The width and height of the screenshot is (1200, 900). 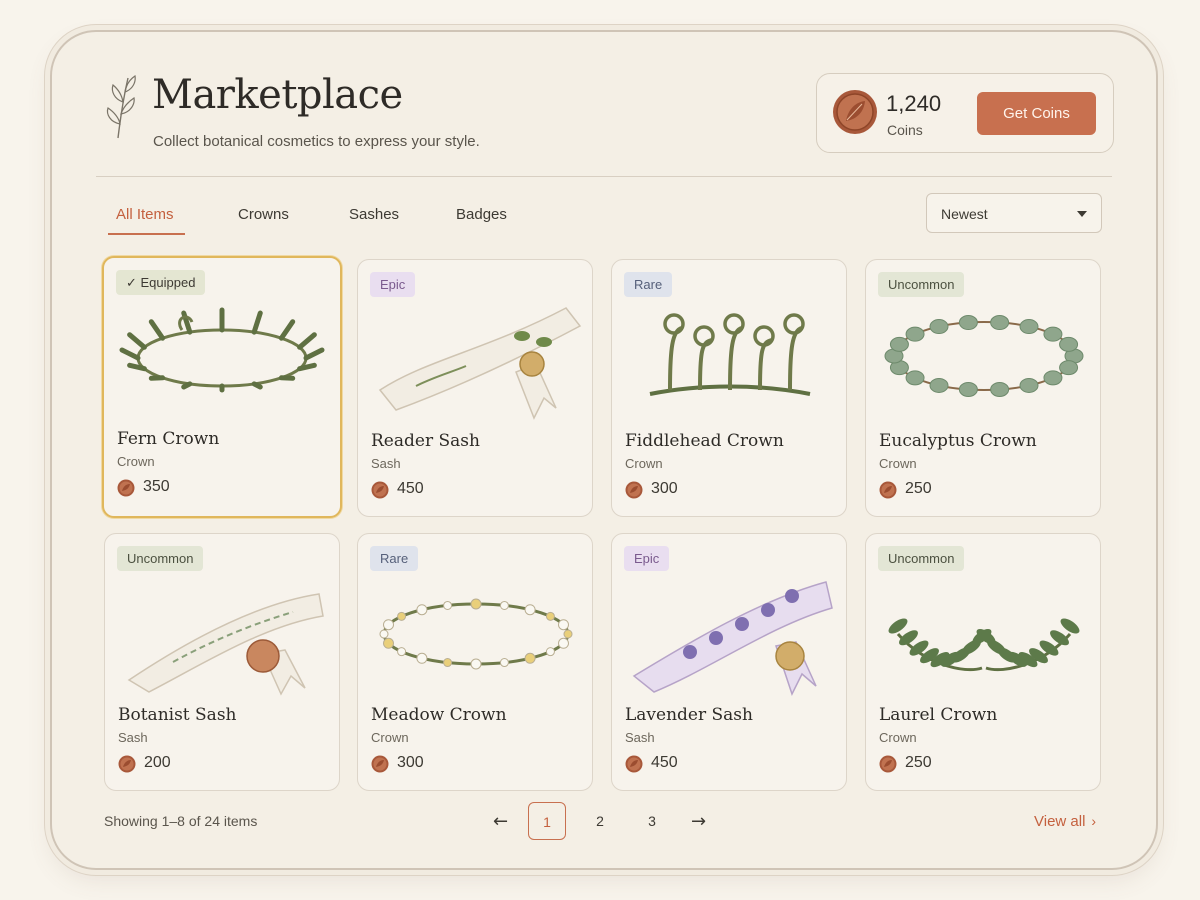 What do you see at coordinates (500, 821) in the screenshot?
I see `arrow-left-icon: ←` at bounding box center [500, 821].